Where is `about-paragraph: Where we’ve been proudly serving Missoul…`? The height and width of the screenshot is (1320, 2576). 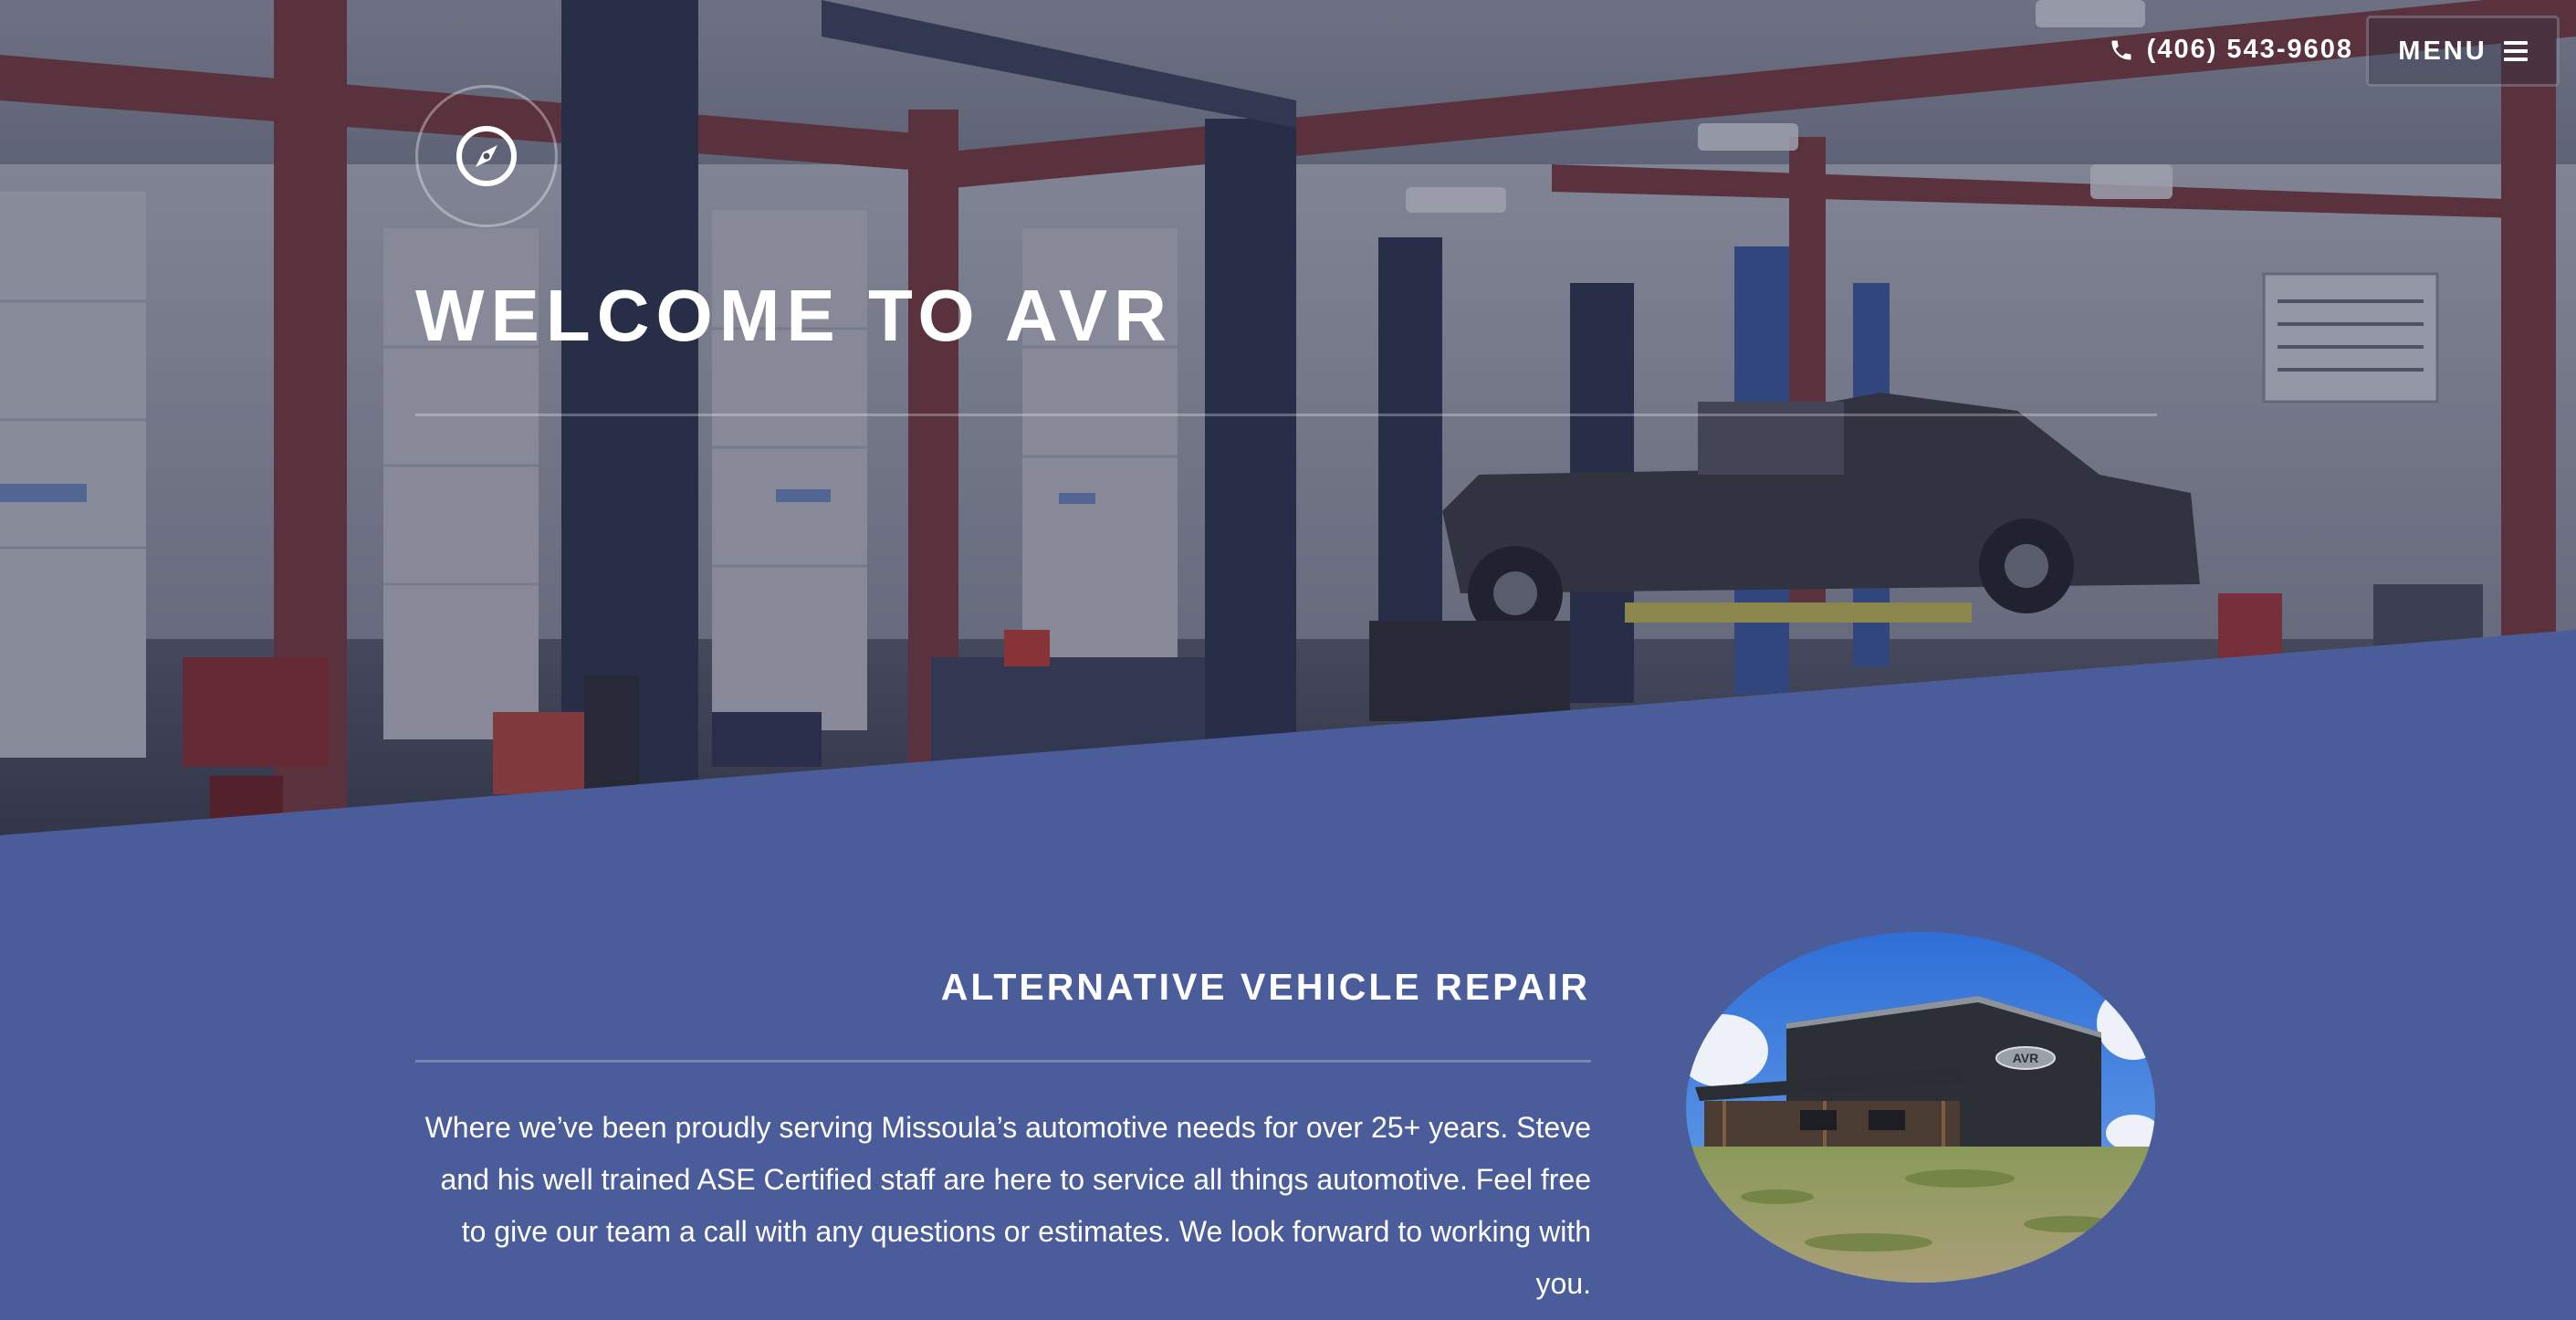
about-paragraph: Where we’ve been proudly serving Missoul… is located at coordinates (1007, 1205).